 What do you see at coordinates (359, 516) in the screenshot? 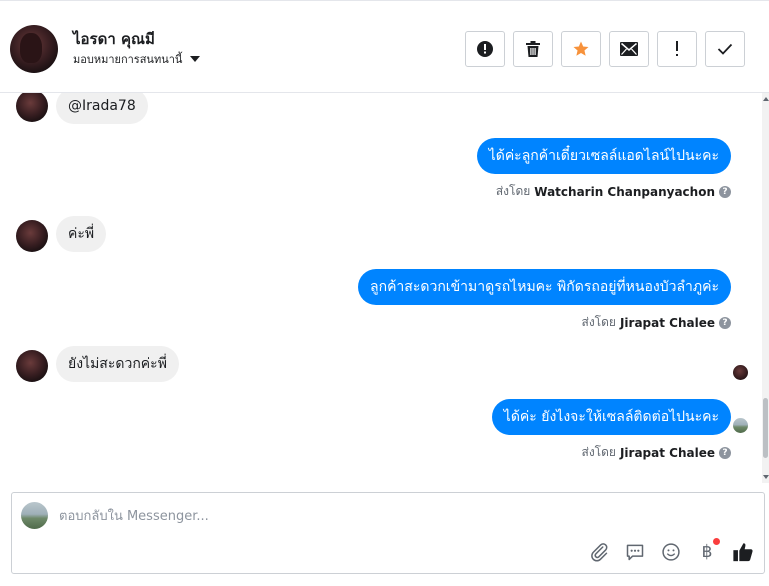
I see `reply-input` at bounding box center [359, 516].